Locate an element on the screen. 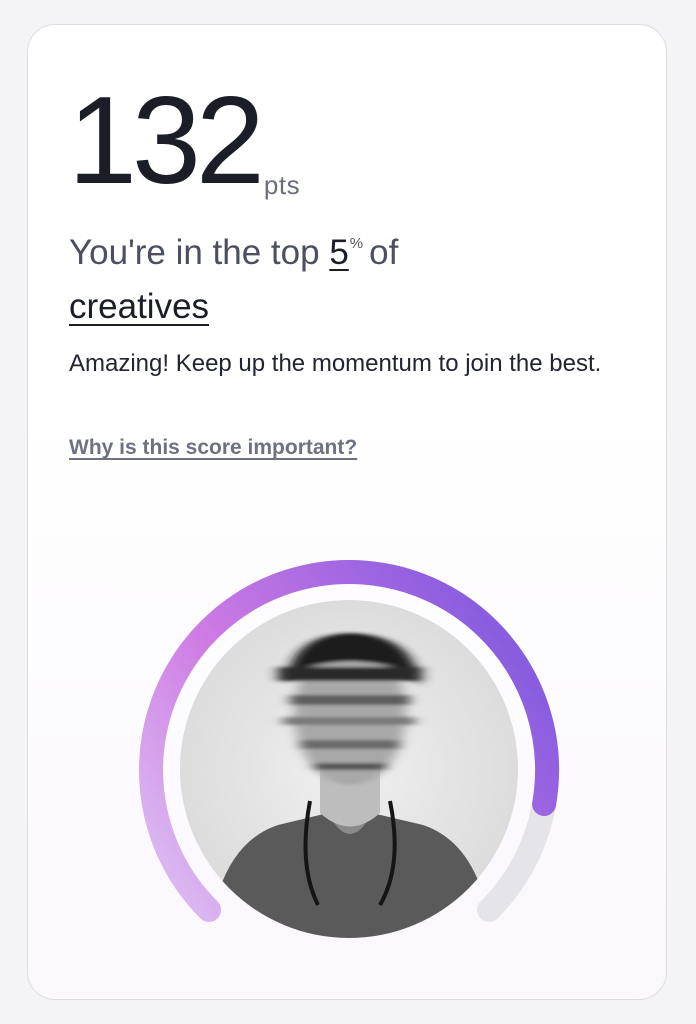 This screenshot has width=696, height=1024. ranking-category-link: creatives is located at coordinates (139, 306).